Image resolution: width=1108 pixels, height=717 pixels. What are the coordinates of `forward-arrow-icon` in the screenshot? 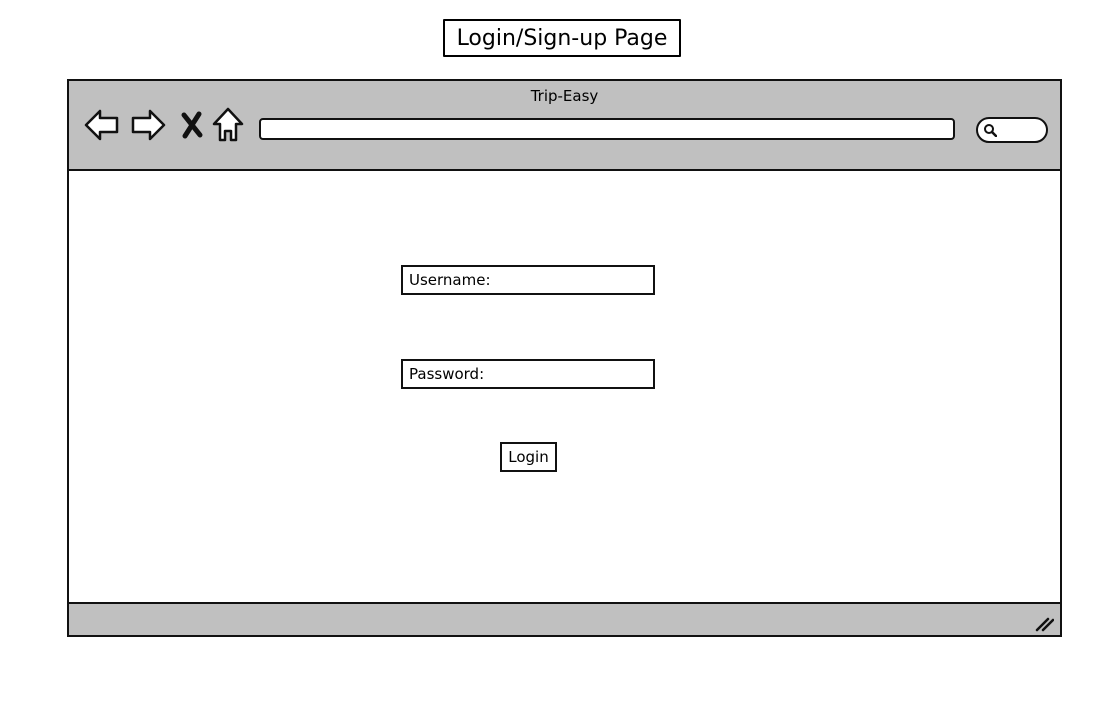 It's located at (148, 125).